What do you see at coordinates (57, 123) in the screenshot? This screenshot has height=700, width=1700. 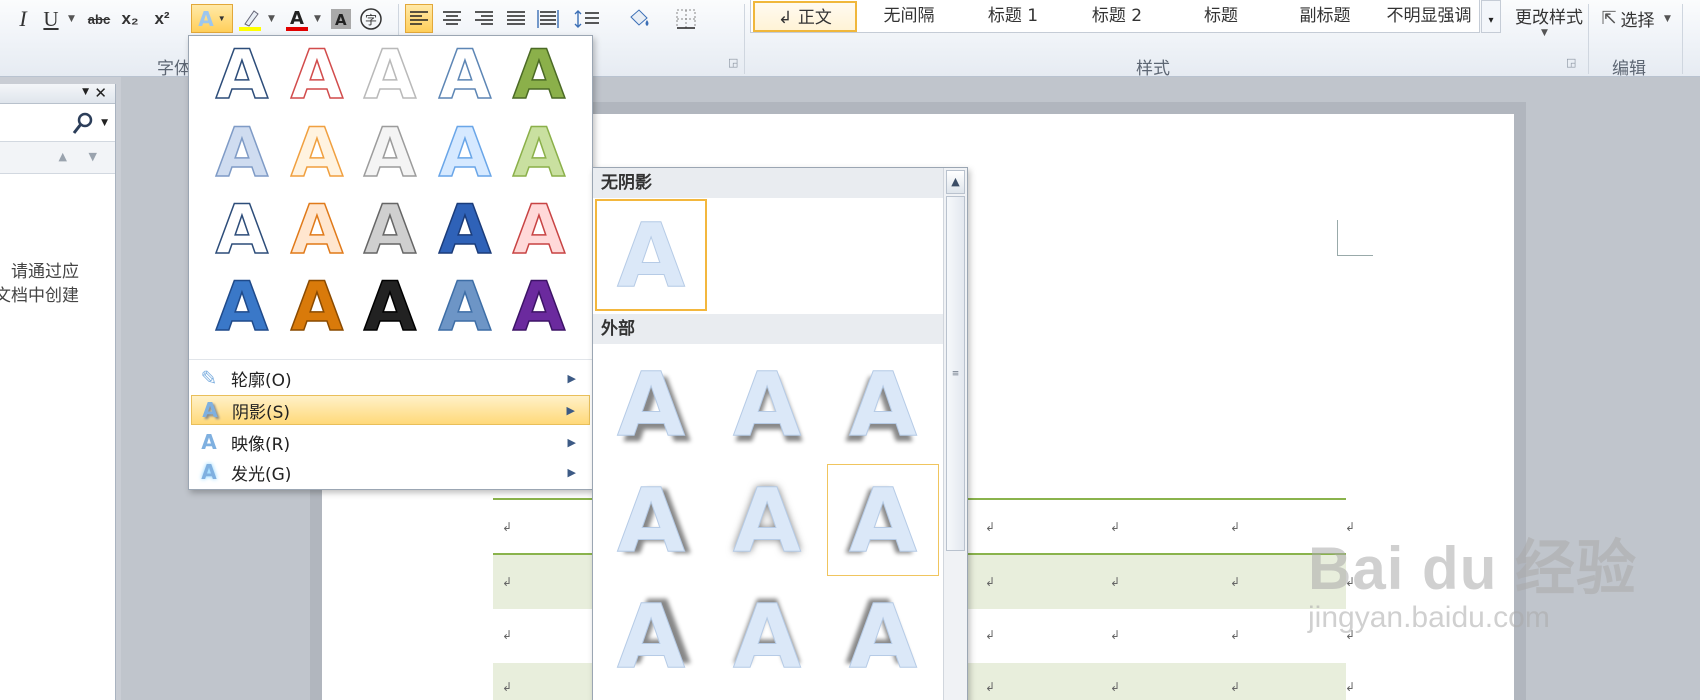 I see `nav-search-box: ▼` at bounding box center [57, 123].